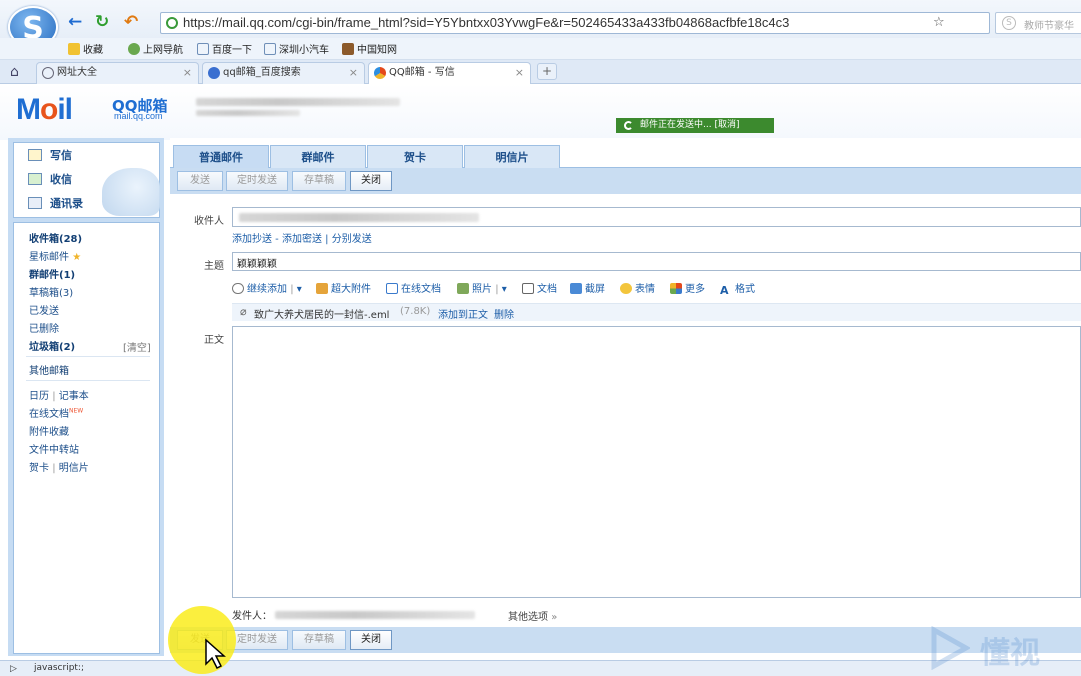  What do you see at coordinates (318, 157) in the screenshot?
I see `tab-group-mail: 群邮件` at bounding box center [318, 157].